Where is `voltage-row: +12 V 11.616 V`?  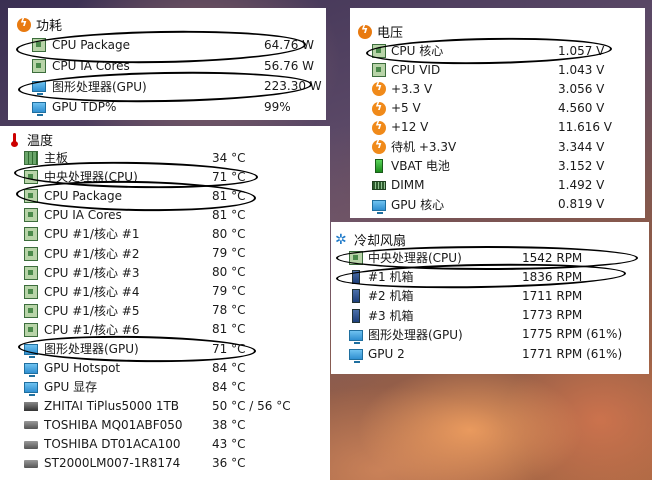
voltage-row: +12 V 11.616 V is located at coordinates (497, 127).